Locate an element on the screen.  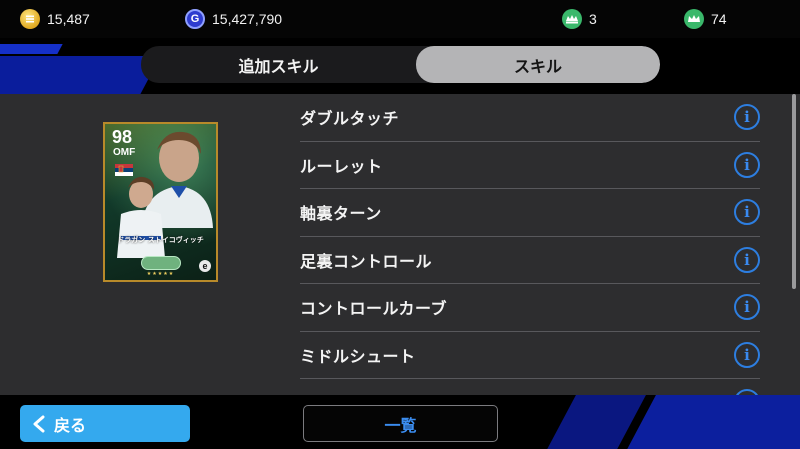
skill-row: 軸裏ターン i is located at coordinates (530, 213).